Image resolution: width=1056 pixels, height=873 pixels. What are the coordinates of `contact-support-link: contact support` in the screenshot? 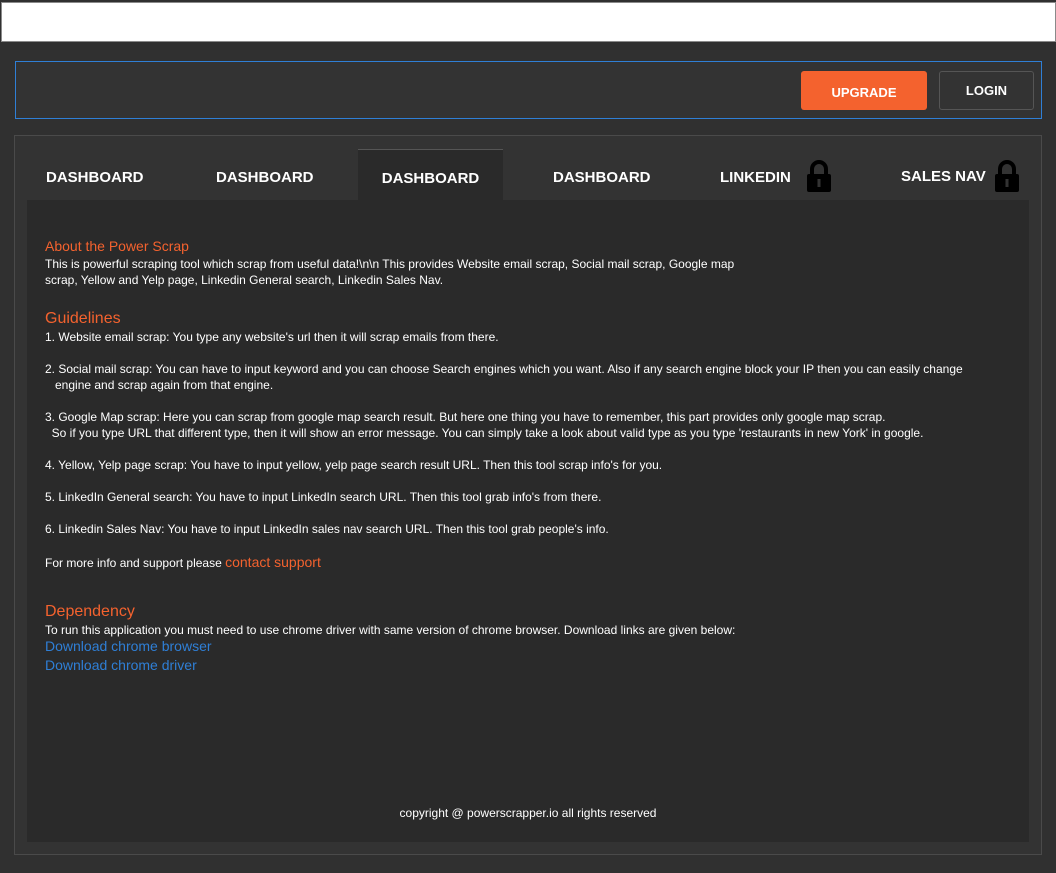 It's located at (273, 562).